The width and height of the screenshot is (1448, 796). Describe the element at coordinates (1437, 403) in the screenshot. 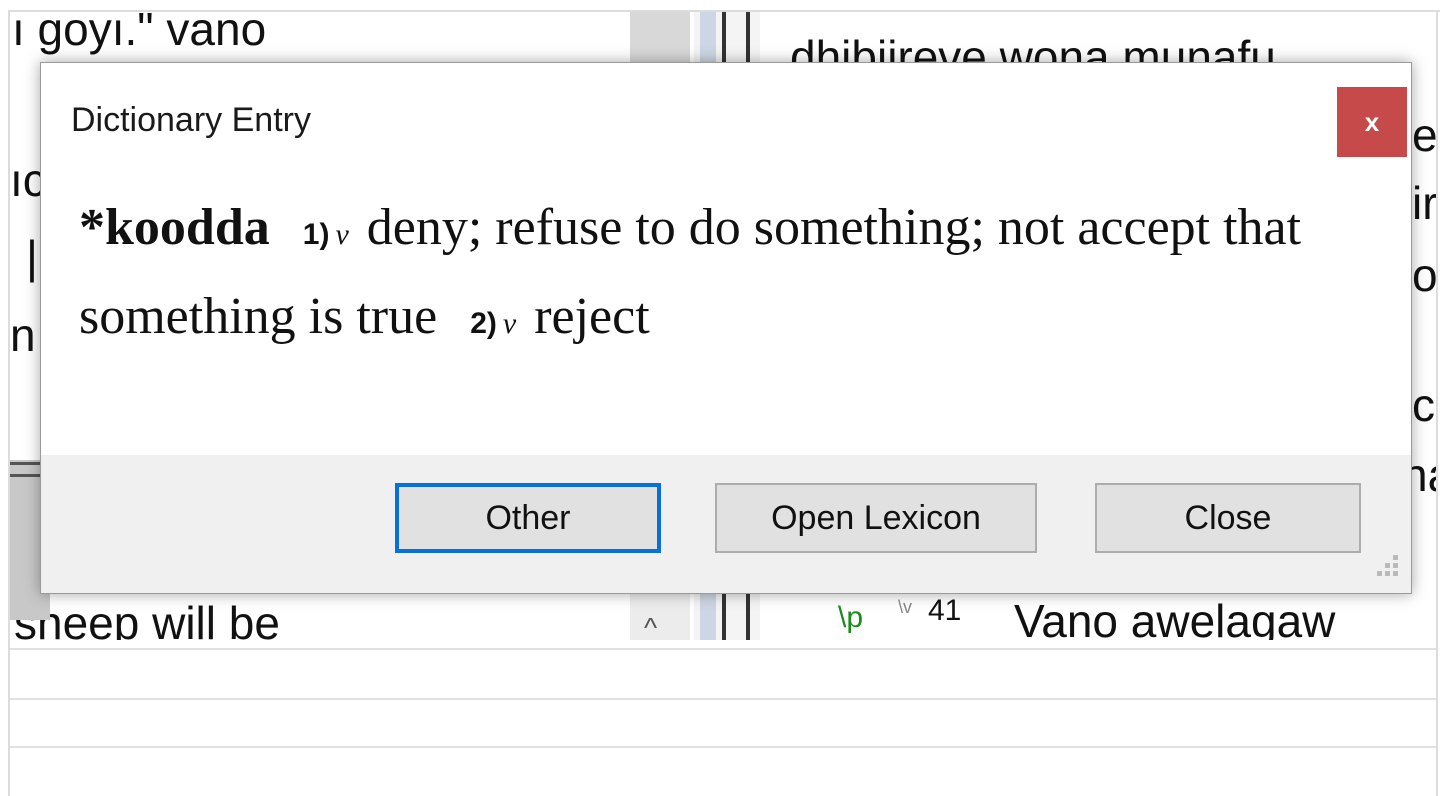

I see `frame-border-right` at that location.